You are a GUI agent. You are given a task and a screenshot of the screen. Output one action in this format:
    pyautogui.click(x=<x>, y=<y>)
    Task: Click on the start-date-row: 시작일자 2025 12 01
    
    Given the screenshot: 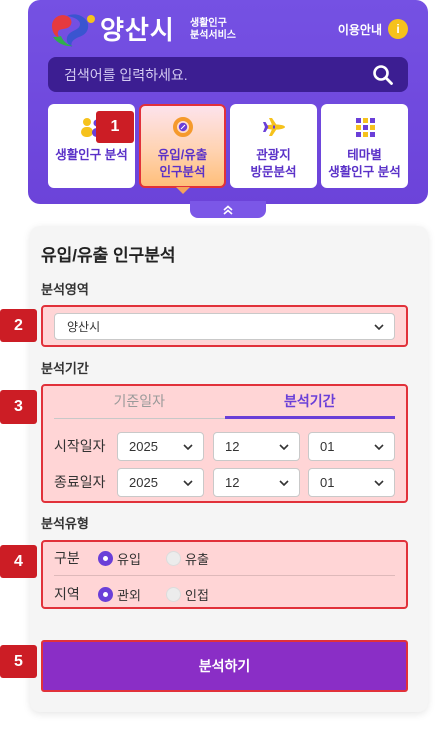 What is the action you would take?
    pyautogui.click(x=224, y=446)
    